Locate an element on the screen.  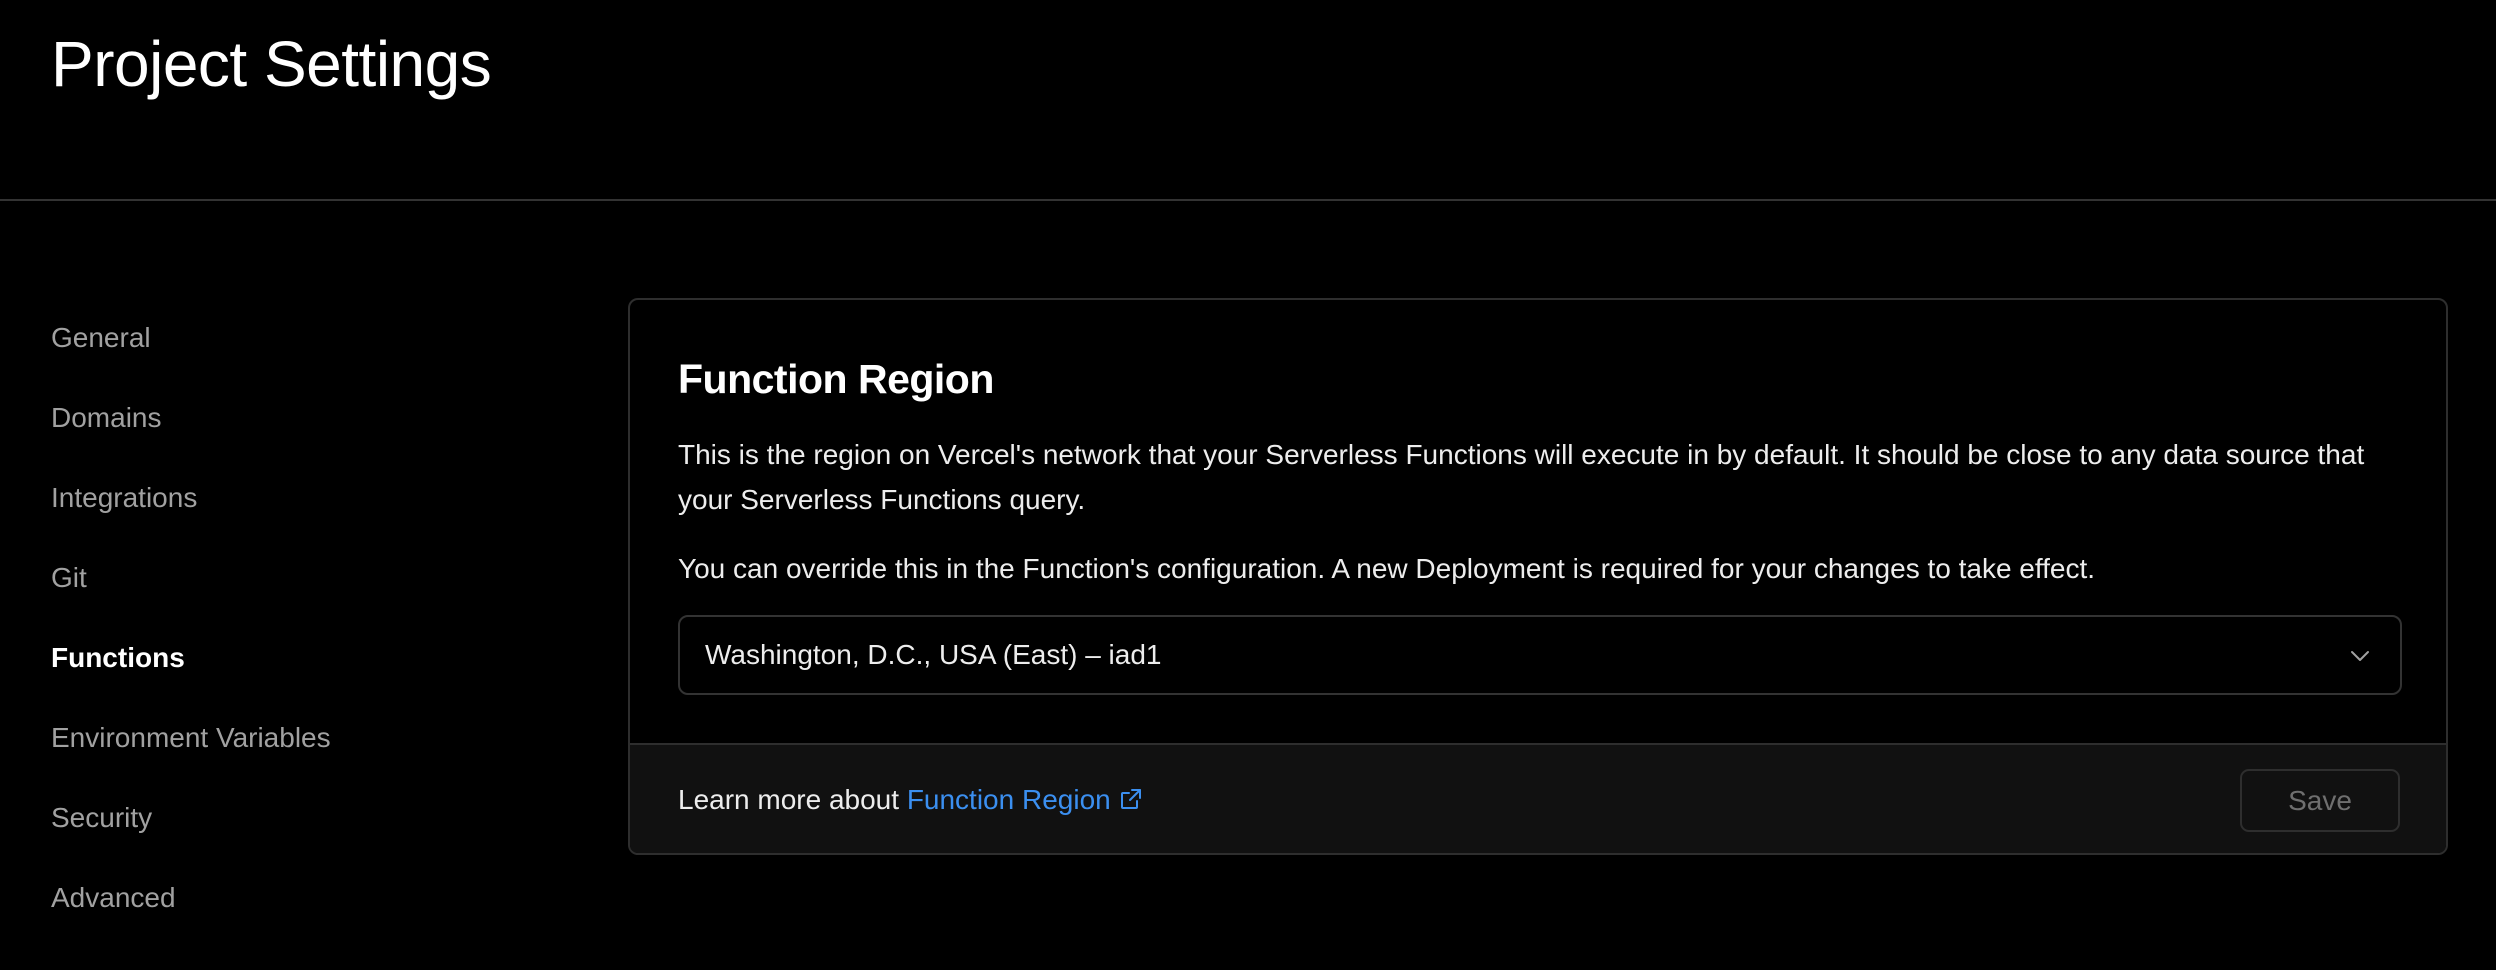
save-button: Save is located at coordinates (2320, 800).